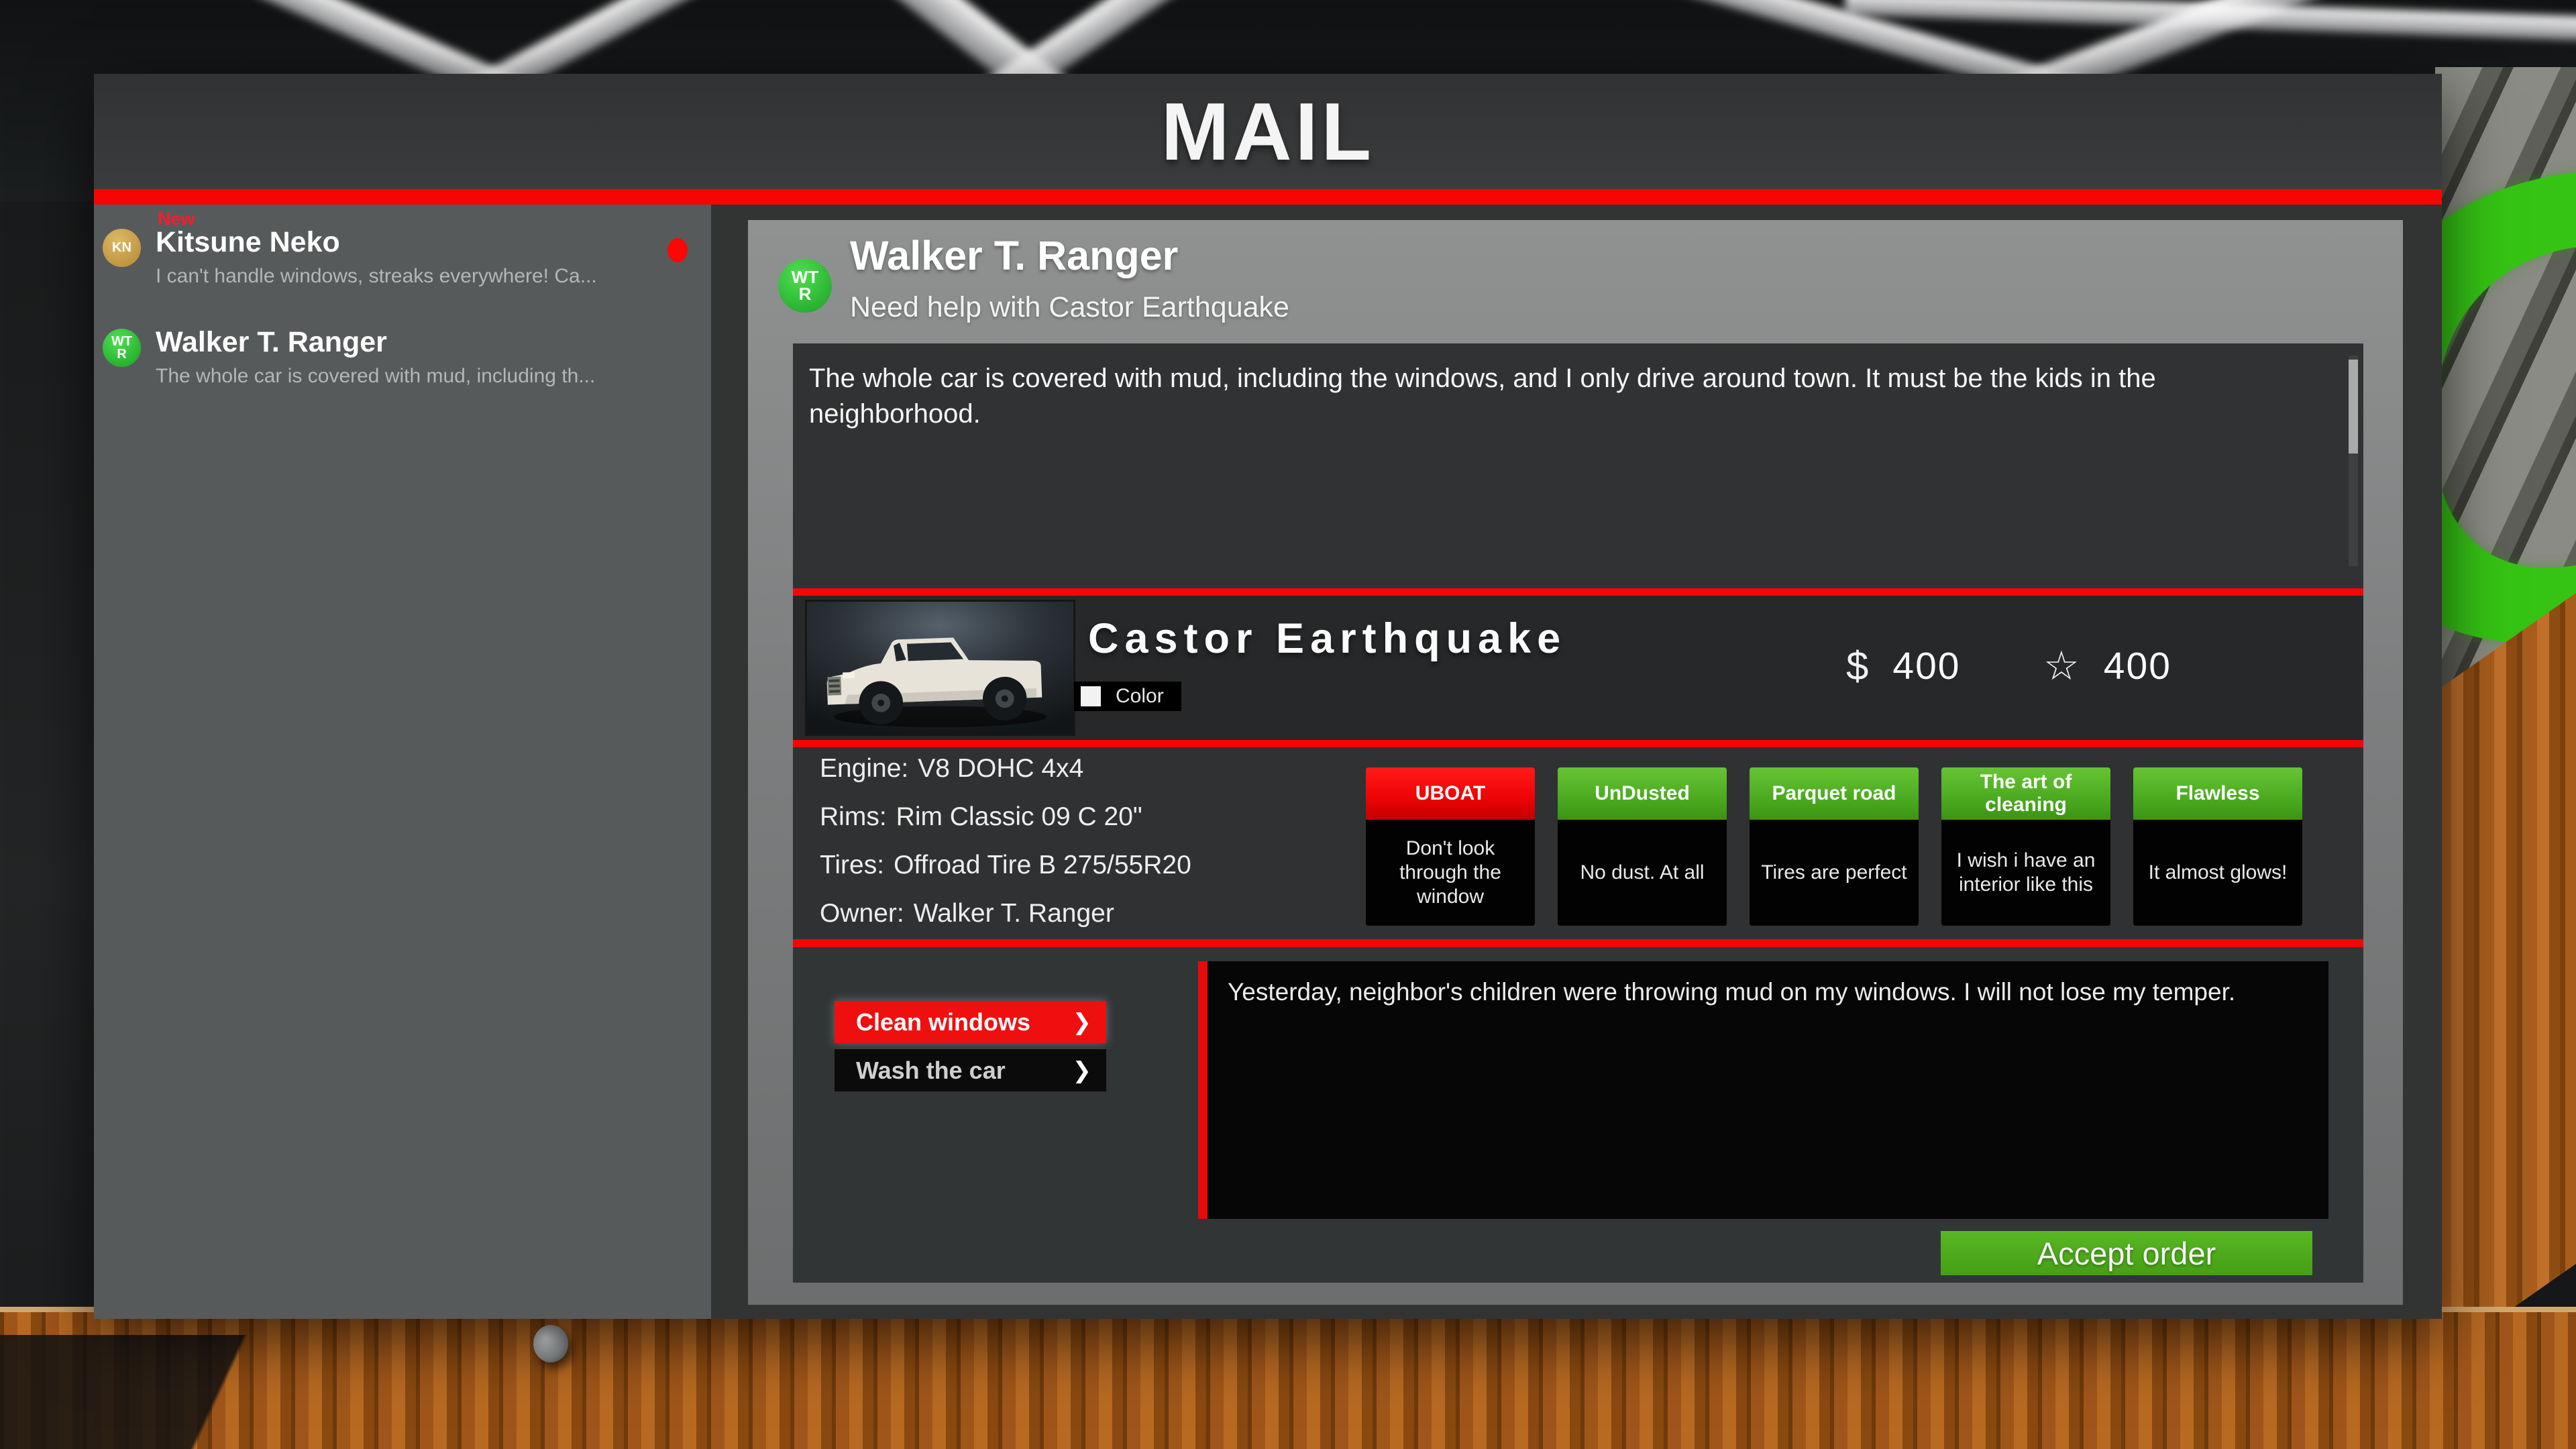 Image resolution: width=2576 pixels, height=1449 pixels. I want to click on task-wash-the-car-button: Wash the car ❯, so click(970, 1070).